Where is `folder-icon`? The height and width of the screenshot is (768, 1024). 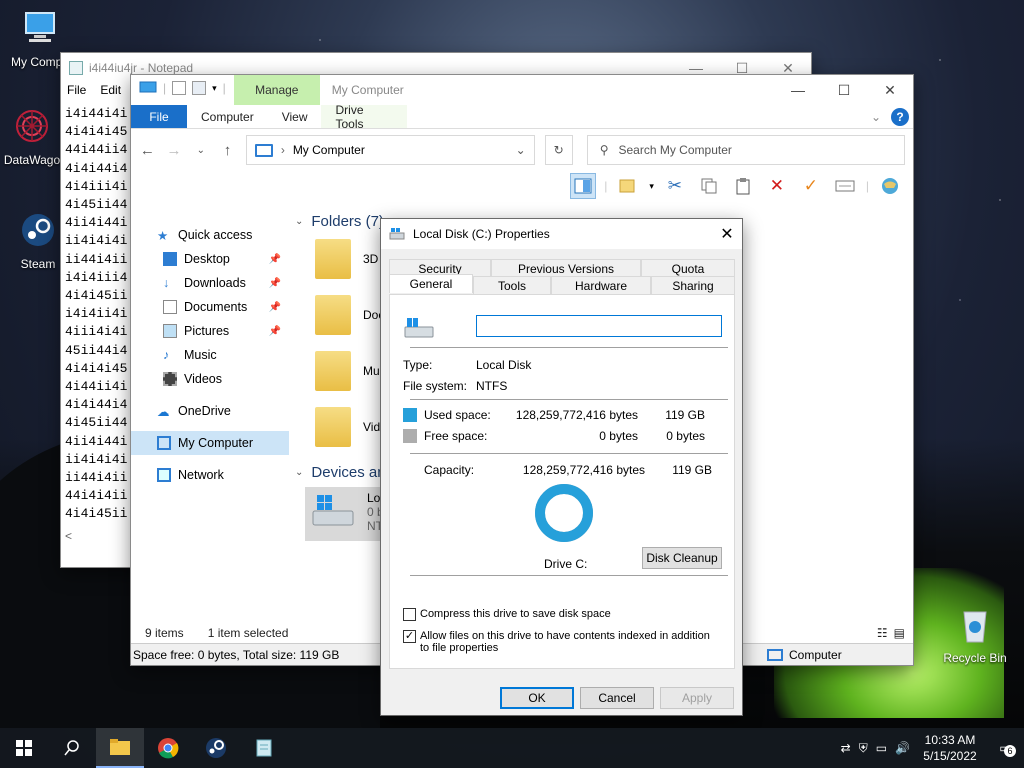 folder-icon is located at coordinates (333, 427).